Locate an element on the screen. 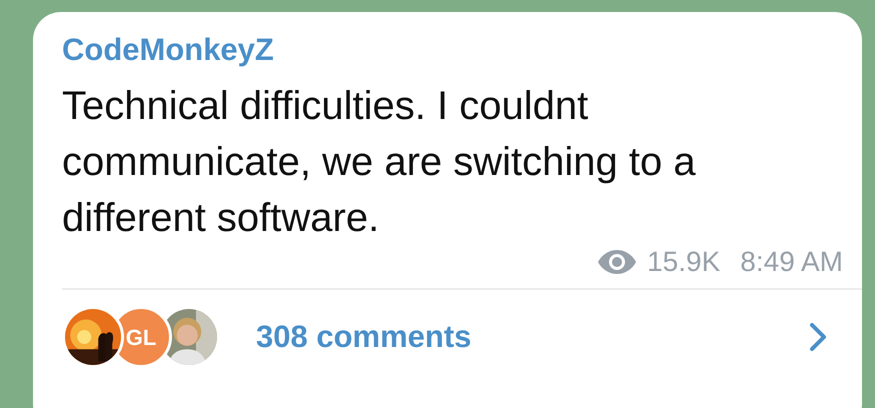  author-name: CodeMonkeyZ is located at coordinates (168, 50).